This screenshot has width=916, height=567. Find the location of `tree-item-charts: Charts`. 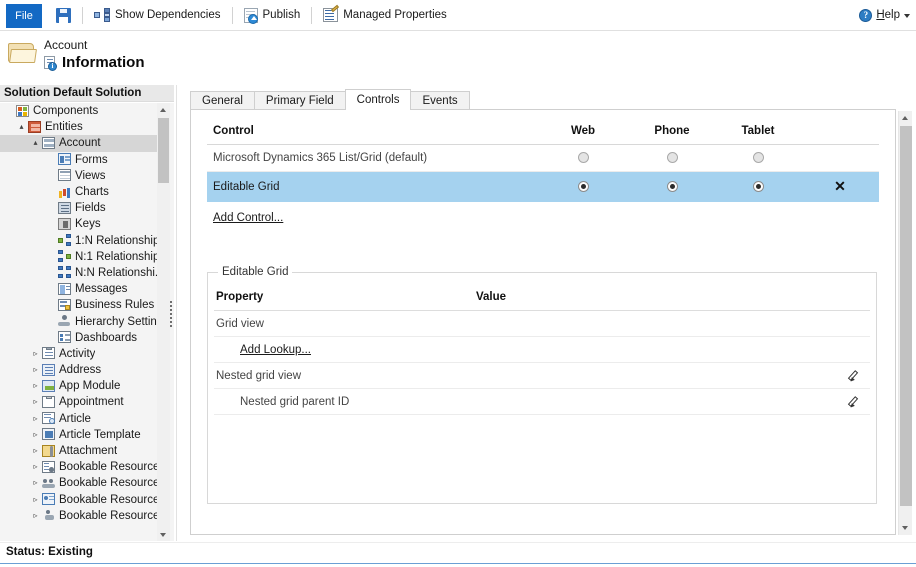

tree-item-charts: Charts is located at coordinates (78, 192).